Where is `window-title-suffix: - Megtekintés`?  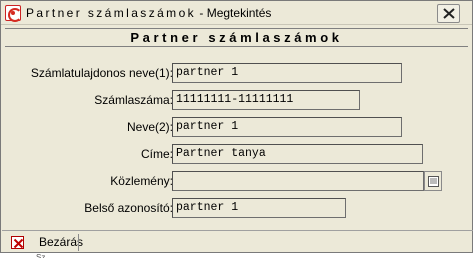
window-title-suffix: - Megtekintés is located at coordinates (234, 13).